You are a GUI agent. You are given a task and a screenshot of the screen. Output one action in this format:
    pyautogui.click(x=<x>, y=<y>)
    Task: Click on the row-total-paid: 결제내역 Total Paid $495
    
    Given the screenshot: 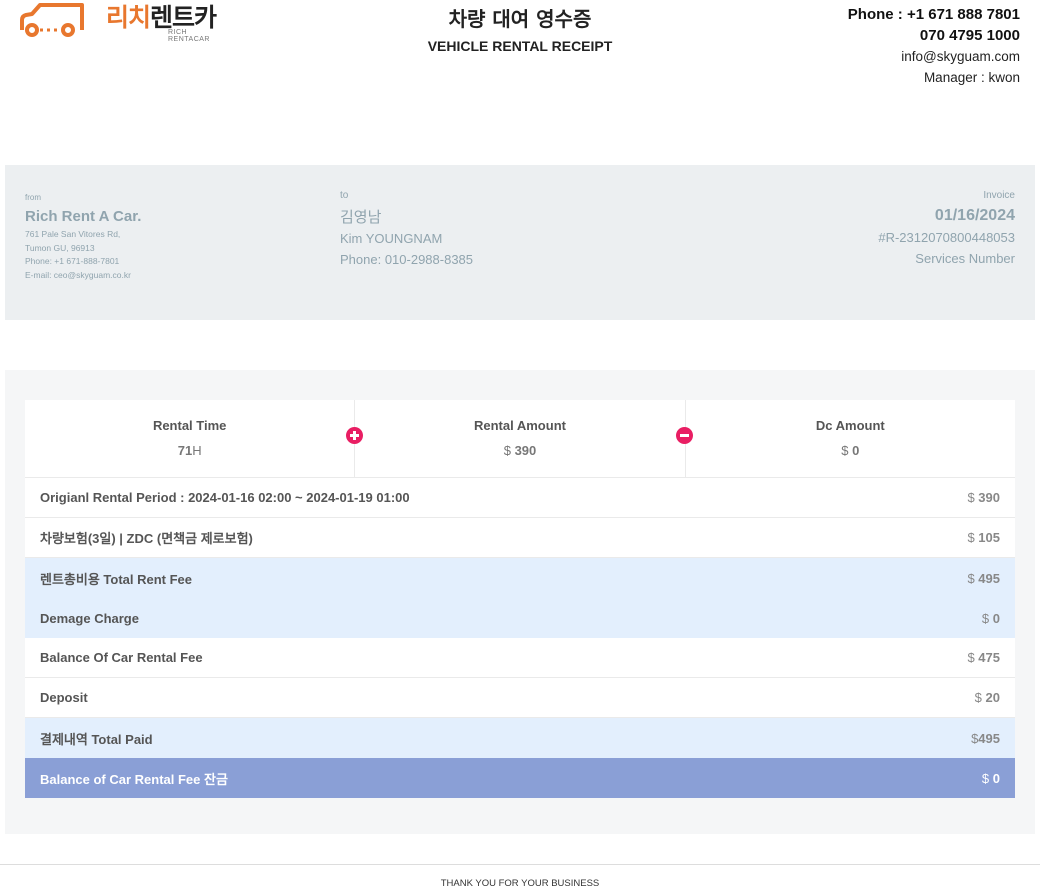 What is the action you would take?
    pyautogui.click(x=520, y=738)
    